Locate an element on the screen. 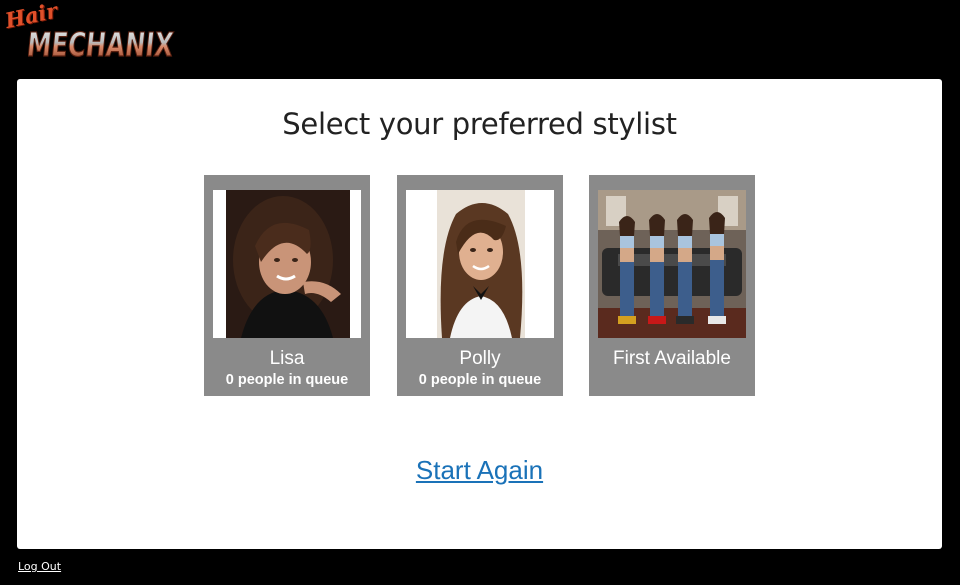 This screenshot has height=585, width=960. log-out-link: Log Out is located at coordinates (39, 566).